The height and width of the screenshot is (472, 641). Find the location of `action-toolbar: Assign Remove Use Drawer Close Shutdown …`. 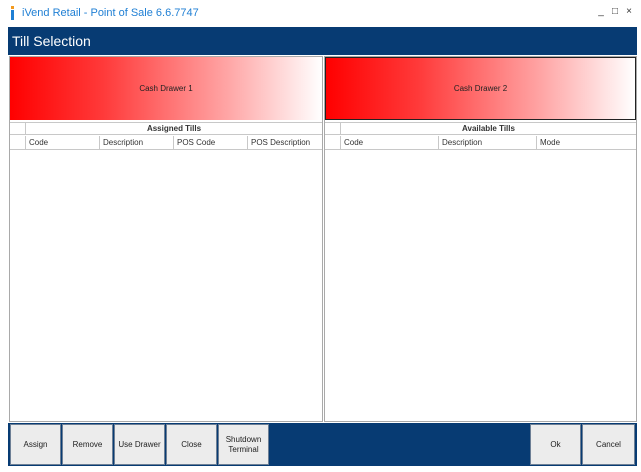

action-toolbar: Assign Remove Use Drawer Close Shutdown … is located at coordinates (322, 444).